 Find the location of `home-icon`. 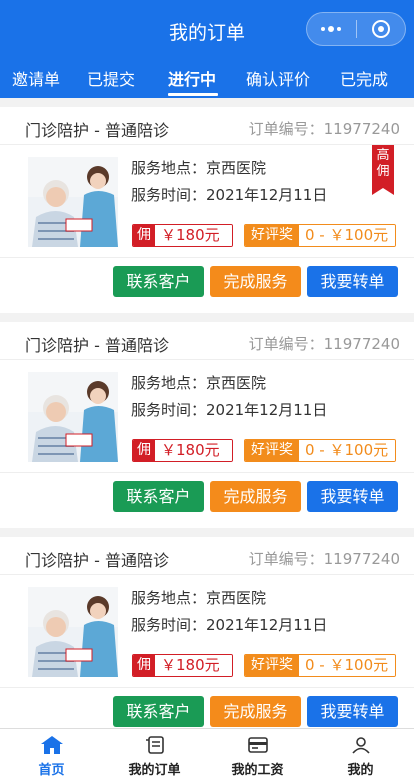

home-icon is located at coordinates (52, 745).